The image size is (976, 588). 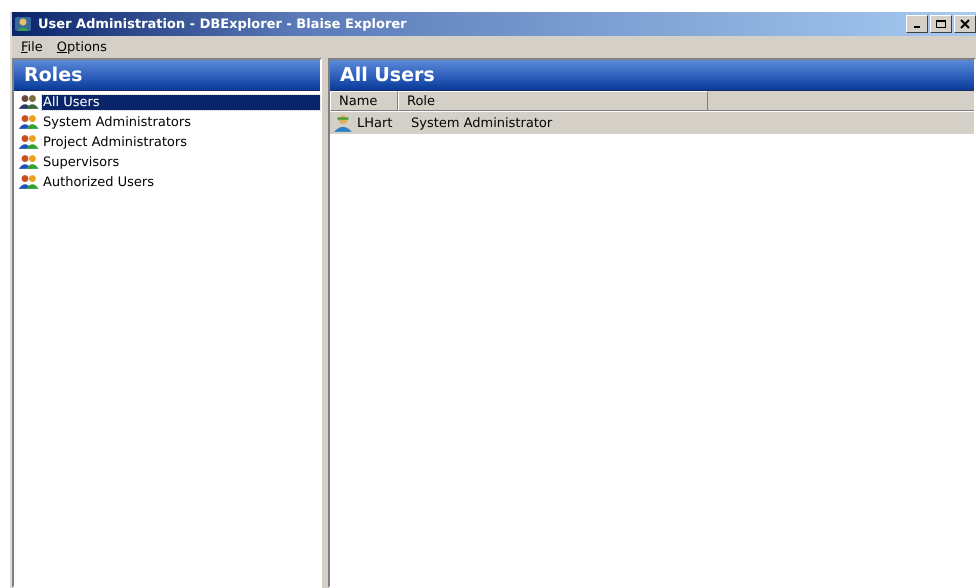 I want to click on role-item: System Administrators, so click(x=117, y=122).